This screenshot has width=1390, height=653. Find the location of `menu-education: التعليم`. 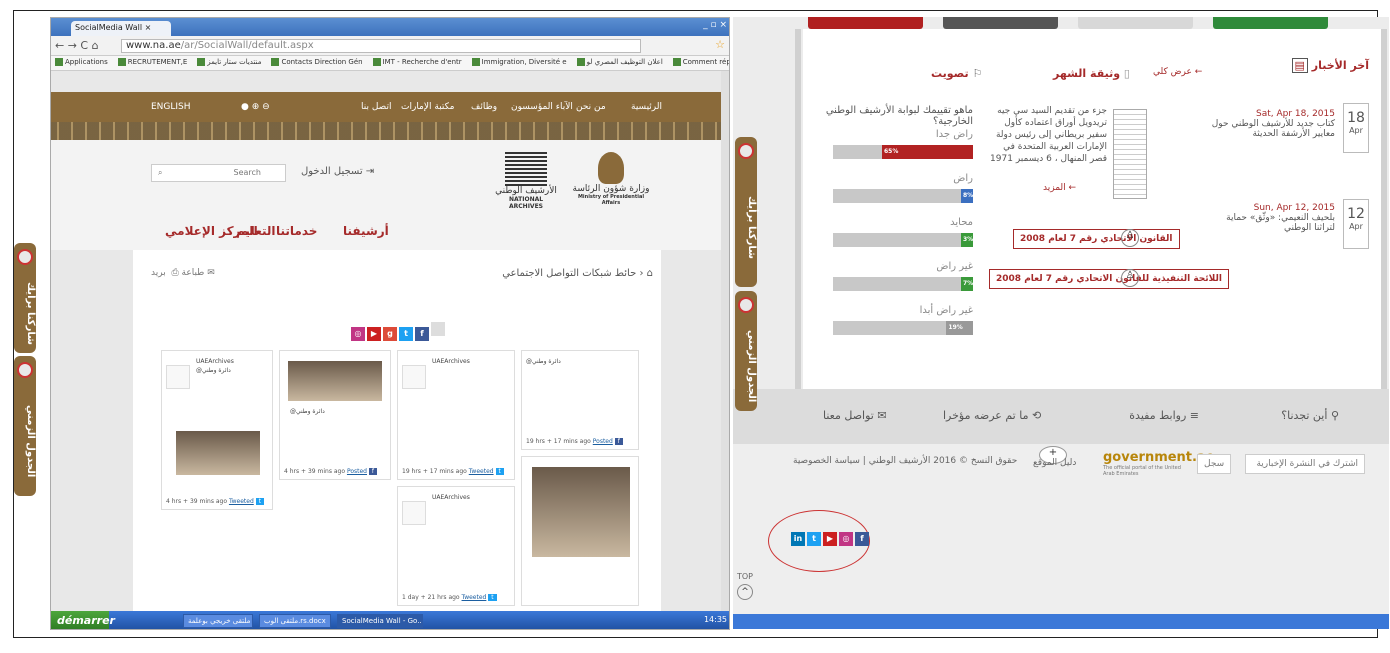

menu-education: التعليم is located at coordinates (256, 231).